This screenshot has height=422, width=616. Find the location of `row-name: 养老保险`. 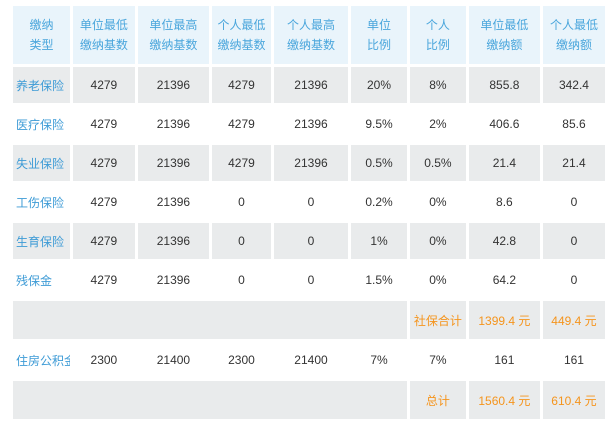

row-name: 养老保险 is located at coordinates (41, 85).